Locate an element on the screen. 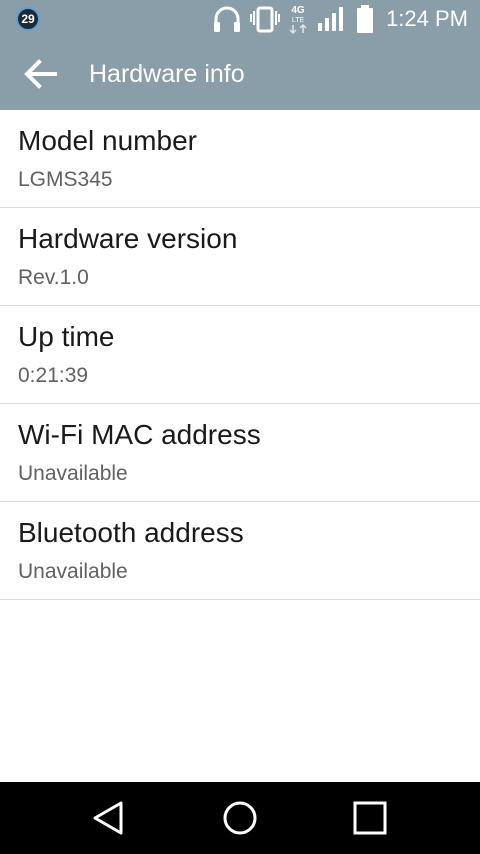 The width and height of the screenshot is (480, 854). page-title: Hardware info is located at coordinates (167, 74).